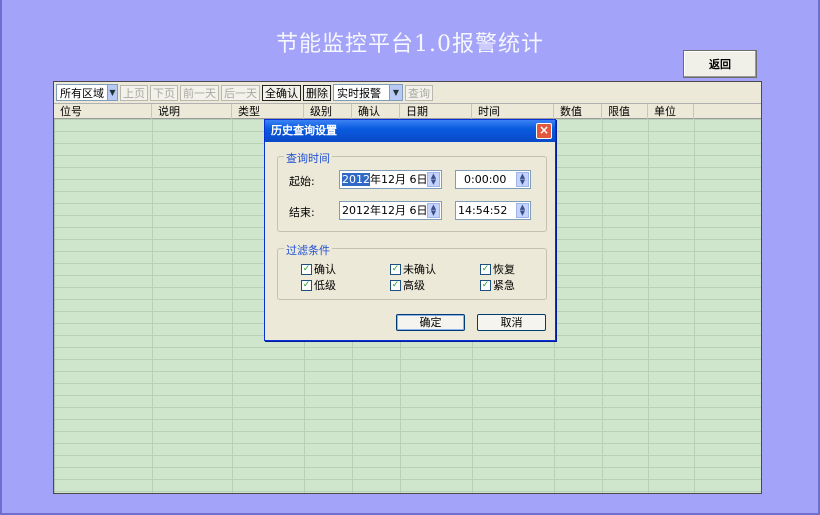 The image size is (820, 515). I want to click on toolbar: 所有区域 ▼ 上页 下页 前一天 后一天 全确认 删除 实时报警 ▼ 查询, so click(407, 93).